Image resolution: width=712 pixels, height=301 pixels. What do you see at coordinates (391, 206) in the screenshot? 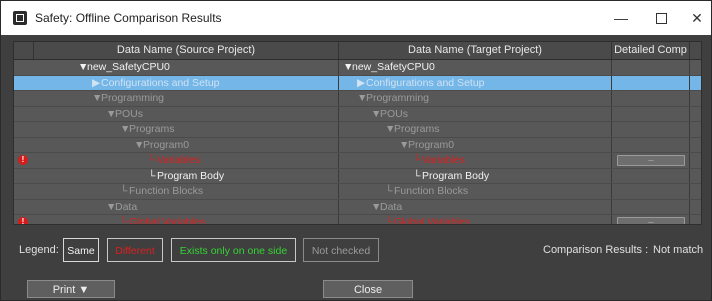
I see `target-name-label: Data` at bounding box center [391, 206].